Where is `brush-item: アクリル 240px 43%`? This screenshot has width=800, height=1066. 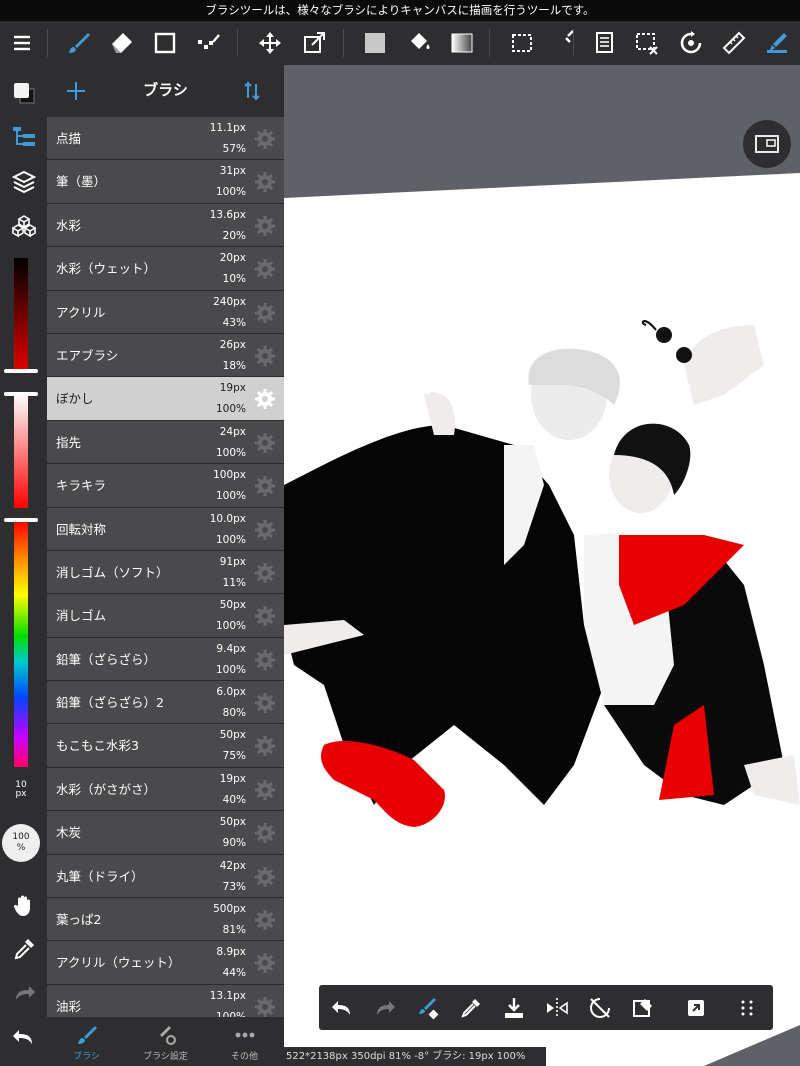
brush-item: アクリル 240px 43% is located at coordinates (165, 312).